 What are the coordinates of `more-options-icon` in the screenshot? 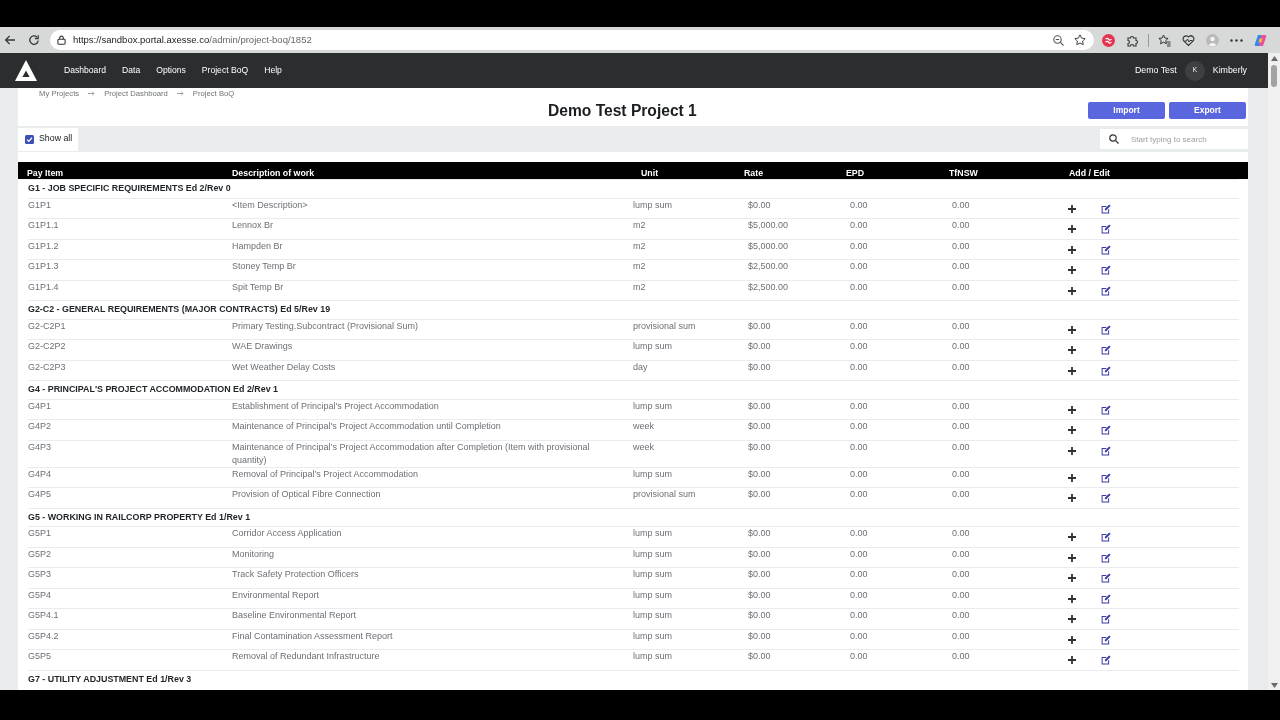 It's located at (1236, 40).